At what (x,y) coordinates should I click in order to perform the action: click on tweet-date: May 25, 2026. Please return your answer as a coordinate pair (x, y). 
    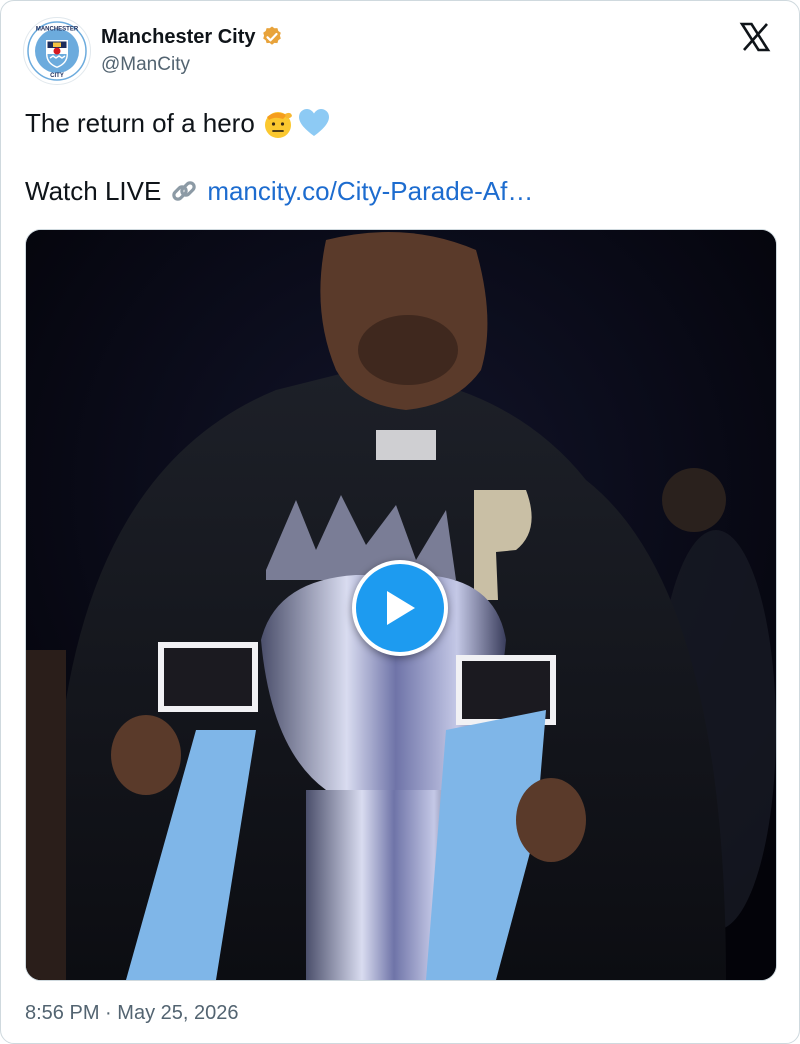
    Looking at the image, I should click on (177, 1013).